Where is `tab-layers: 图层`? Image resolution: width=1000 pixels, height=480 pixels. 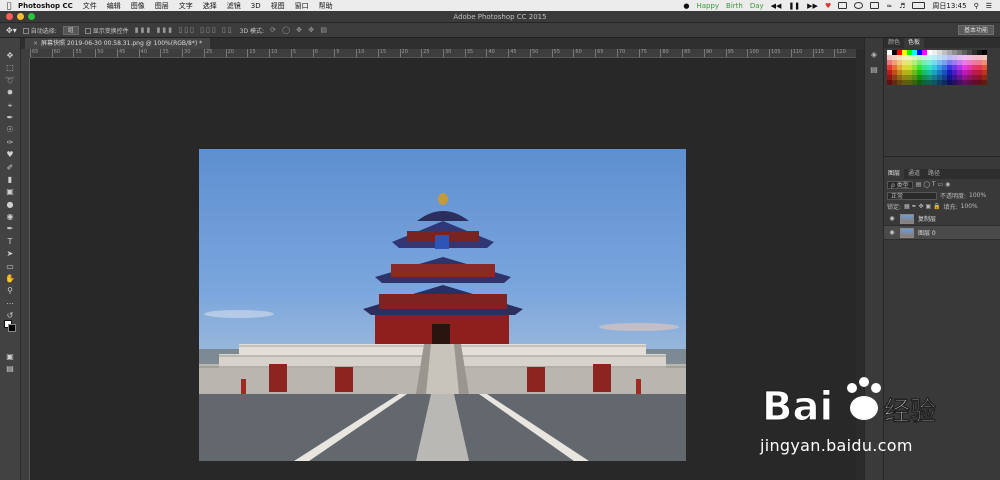 tab-layers: 图层 is located at coordinates (894, 174).